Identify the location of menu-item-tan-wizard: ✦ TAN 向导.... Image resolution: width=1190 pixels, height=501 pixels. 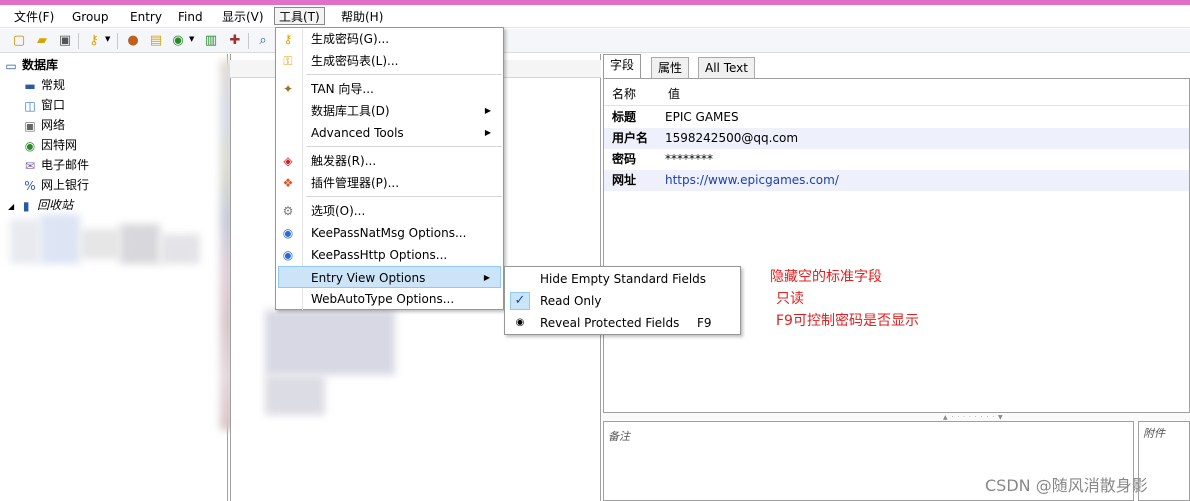
(389, 89).